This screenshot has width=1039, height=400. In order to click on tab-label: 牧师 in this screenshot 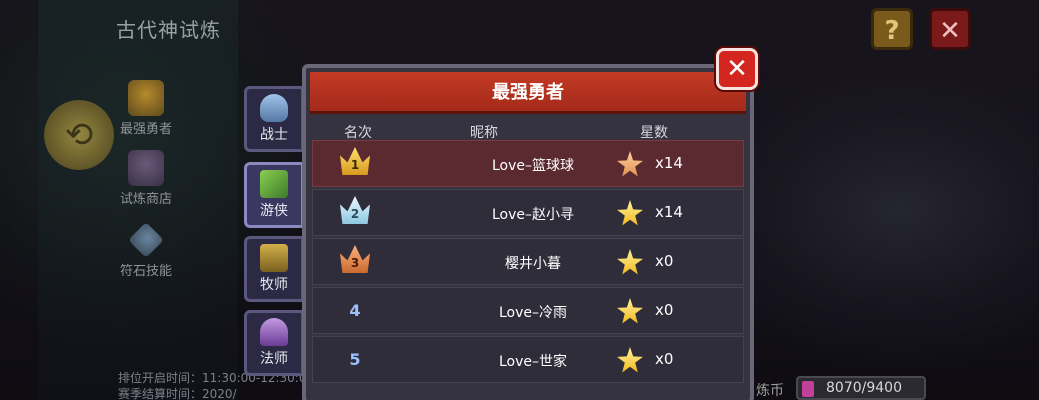, I will do `click(274, 285)`.